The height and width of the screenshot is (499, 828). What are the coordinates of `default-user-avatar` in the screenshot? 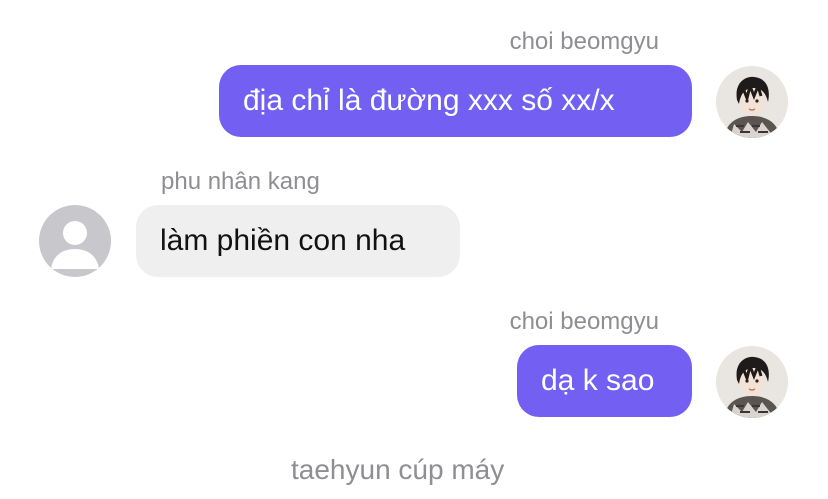 It's located at (75, 241).